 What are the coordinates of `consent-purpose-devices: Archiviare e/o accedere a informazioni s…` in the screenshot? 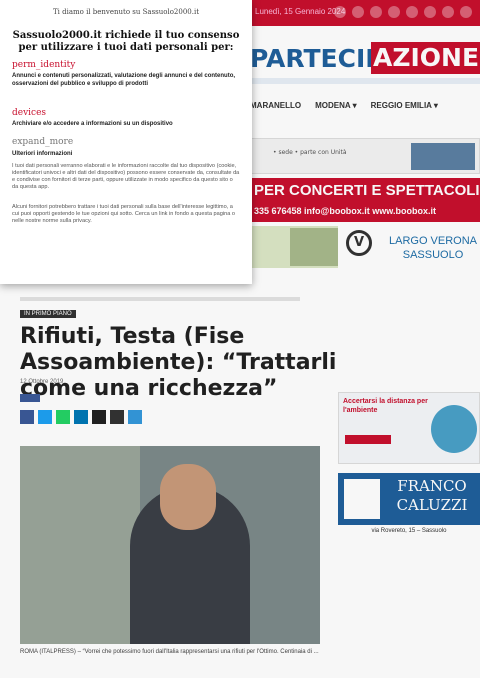 It's located at (92, 124).